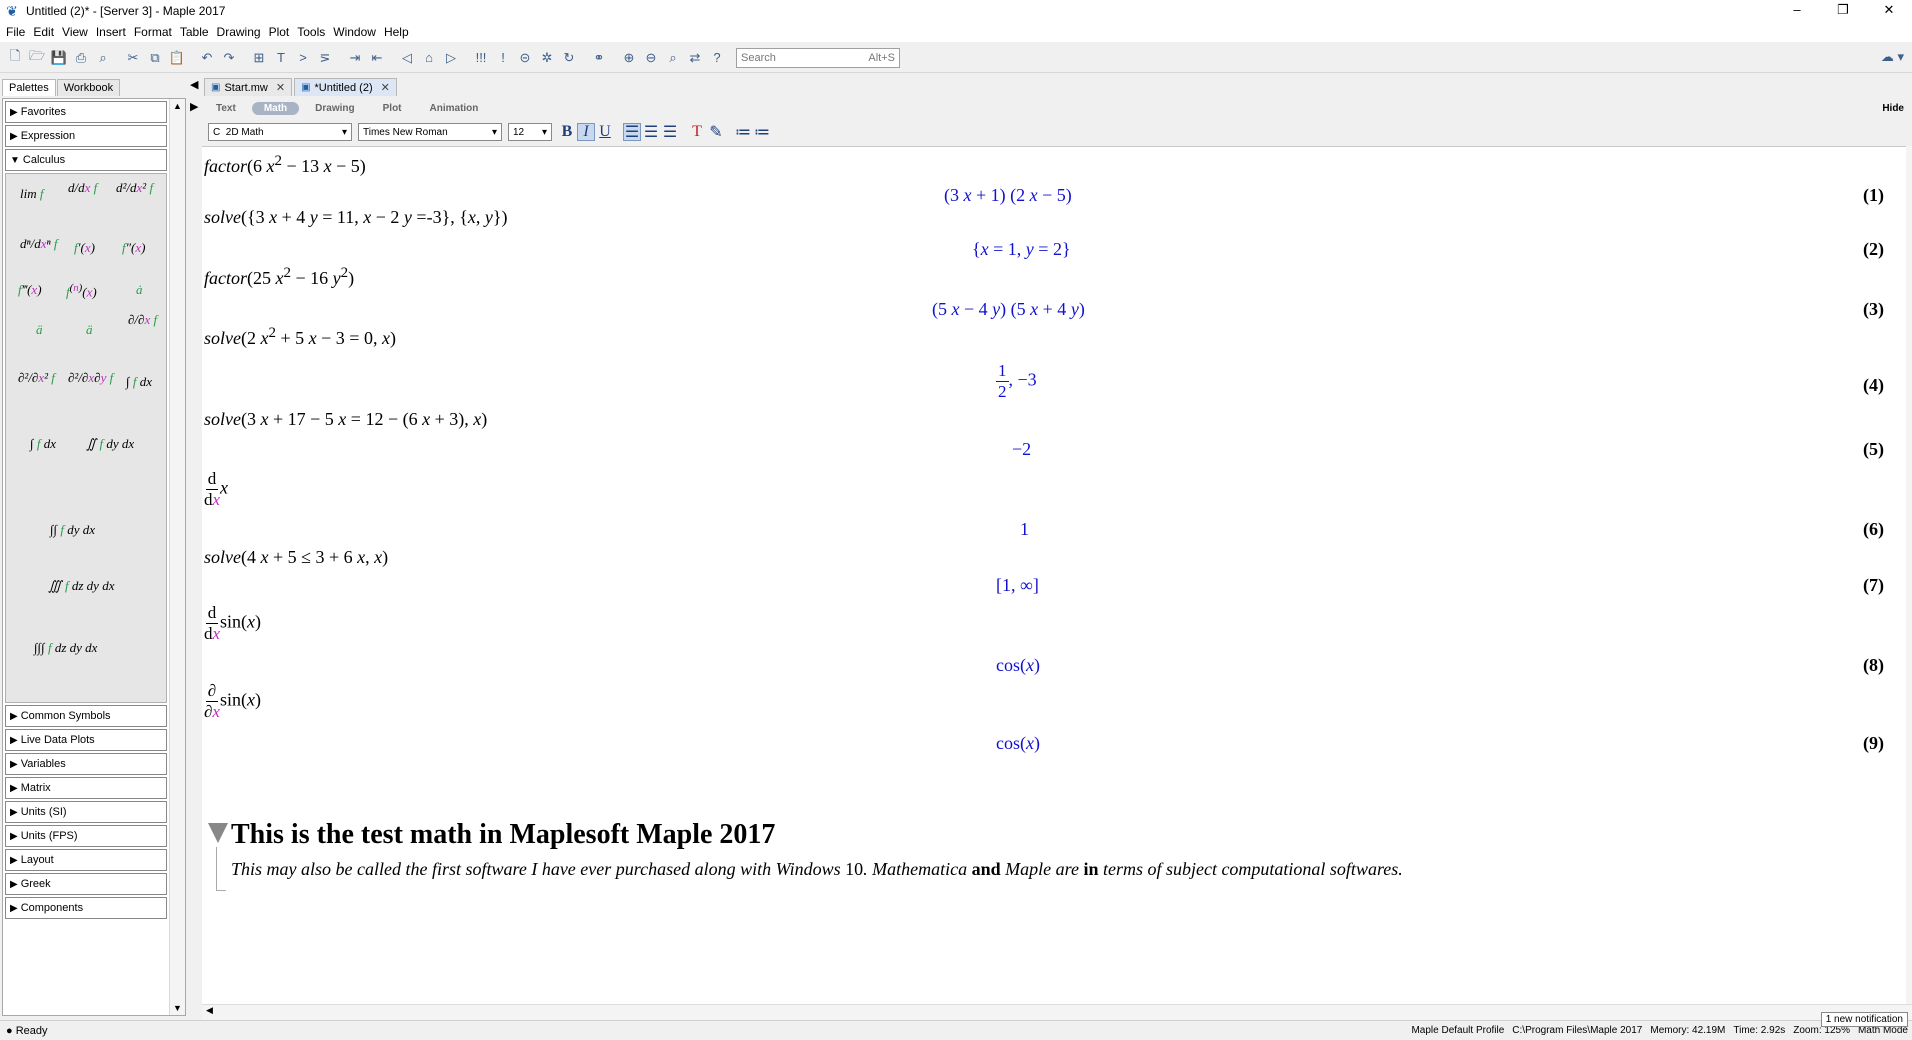 This screenshot has height=1040, width=1912. I want to click on prime-template: f′(x), so click(84, 248).